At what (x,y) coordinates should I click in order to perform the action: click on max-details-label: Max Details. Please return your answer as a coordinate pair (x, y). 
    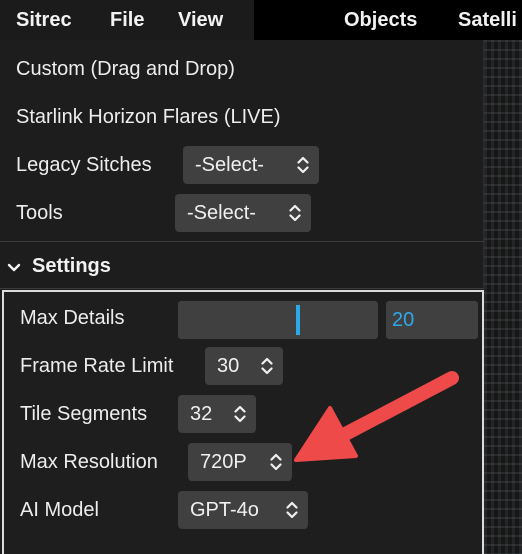
    Looking at the image, I should click on (72, 318).